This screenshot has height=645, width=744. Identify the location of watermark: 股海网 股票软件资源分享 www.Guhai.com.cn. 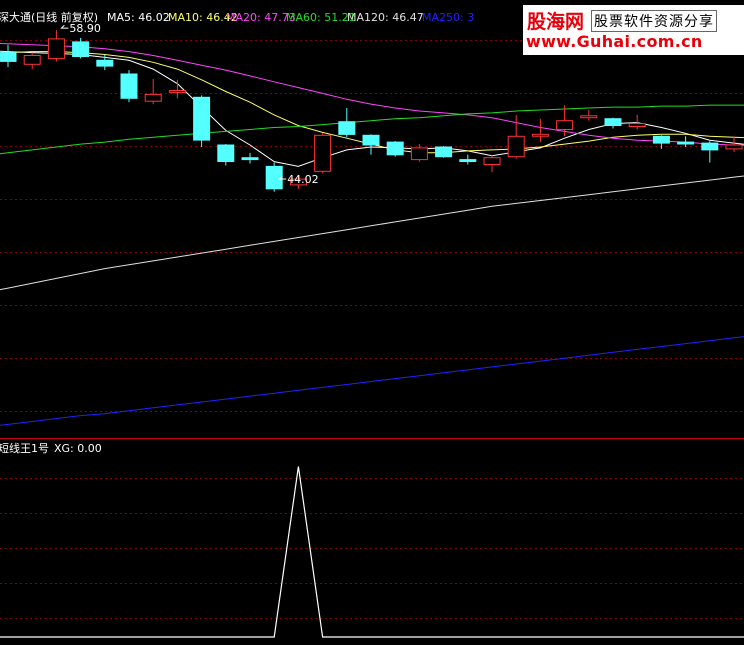
(633, 30).